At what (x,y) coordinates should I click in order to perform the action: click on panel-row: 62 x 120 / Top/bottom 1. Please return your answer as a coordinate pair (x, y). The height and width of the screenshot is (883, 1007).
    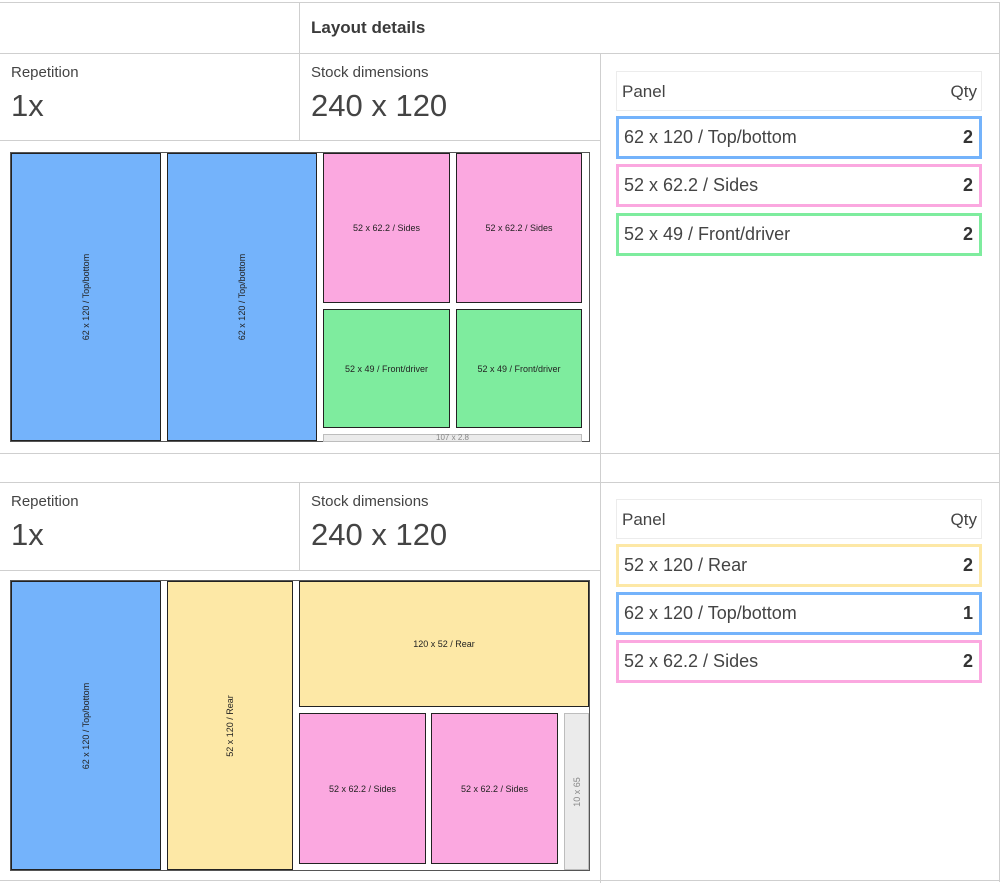
    Looking at the image, I should click on (799, 613).